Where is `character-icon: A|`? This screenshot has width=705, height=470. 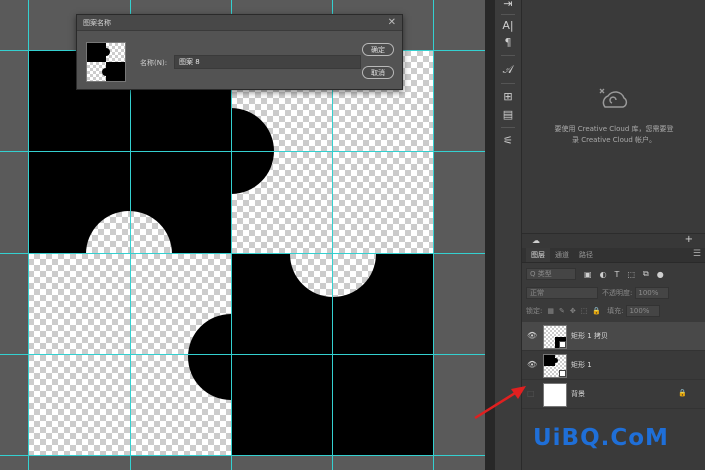 character-icon: A| is located at coordinates (508, 25).